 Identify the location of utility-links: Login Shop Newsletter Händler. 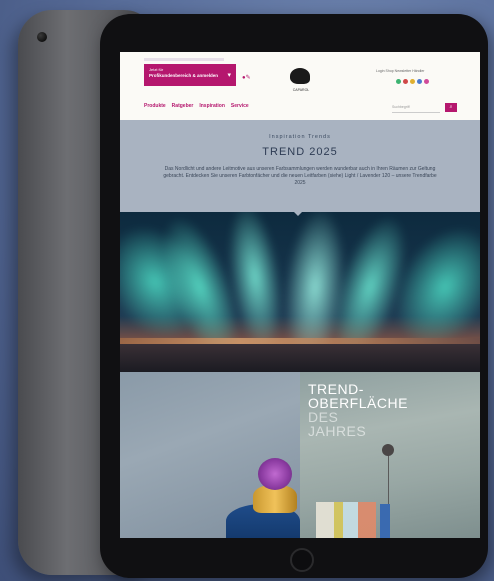
(400, 71).